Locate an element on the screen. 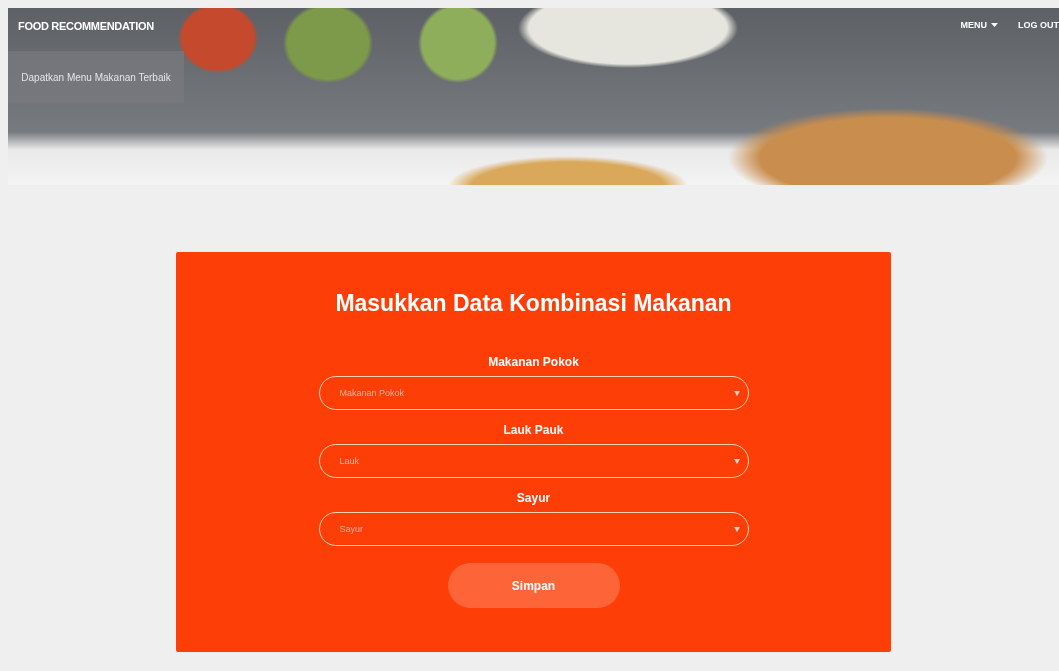 The width and height of the screenshot is (1059, 671). logout-link: LOG OUT is located at coordinates (1038, 25).